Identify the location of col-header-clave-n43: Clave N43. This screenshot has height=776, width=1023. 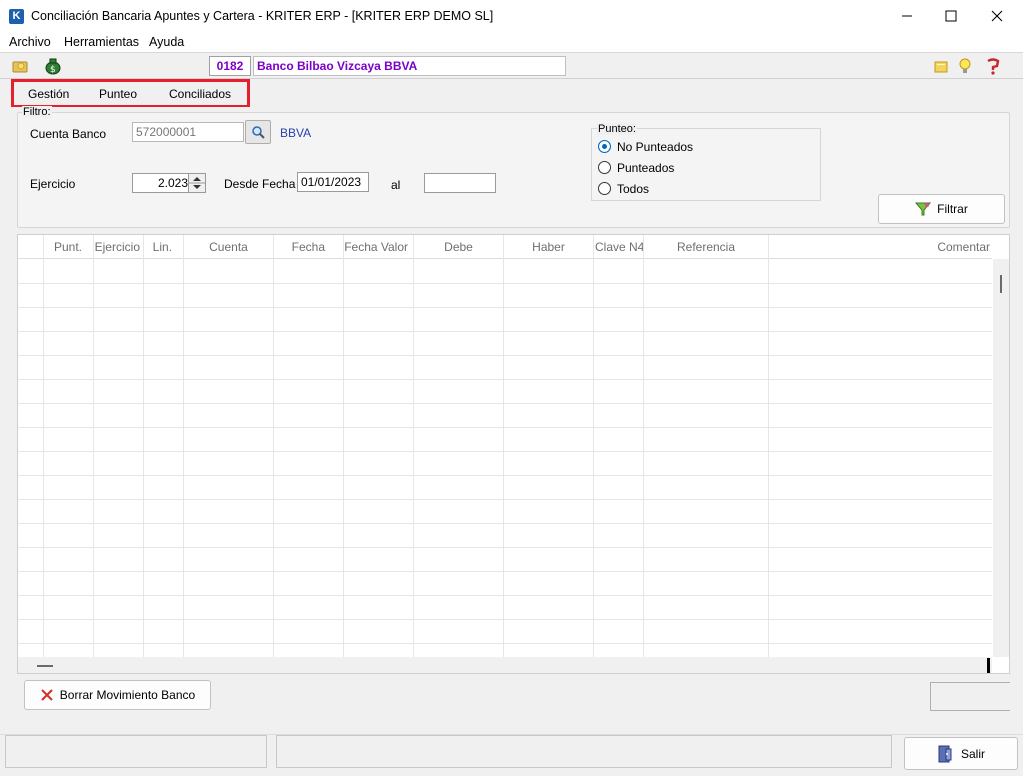
(619, 247).